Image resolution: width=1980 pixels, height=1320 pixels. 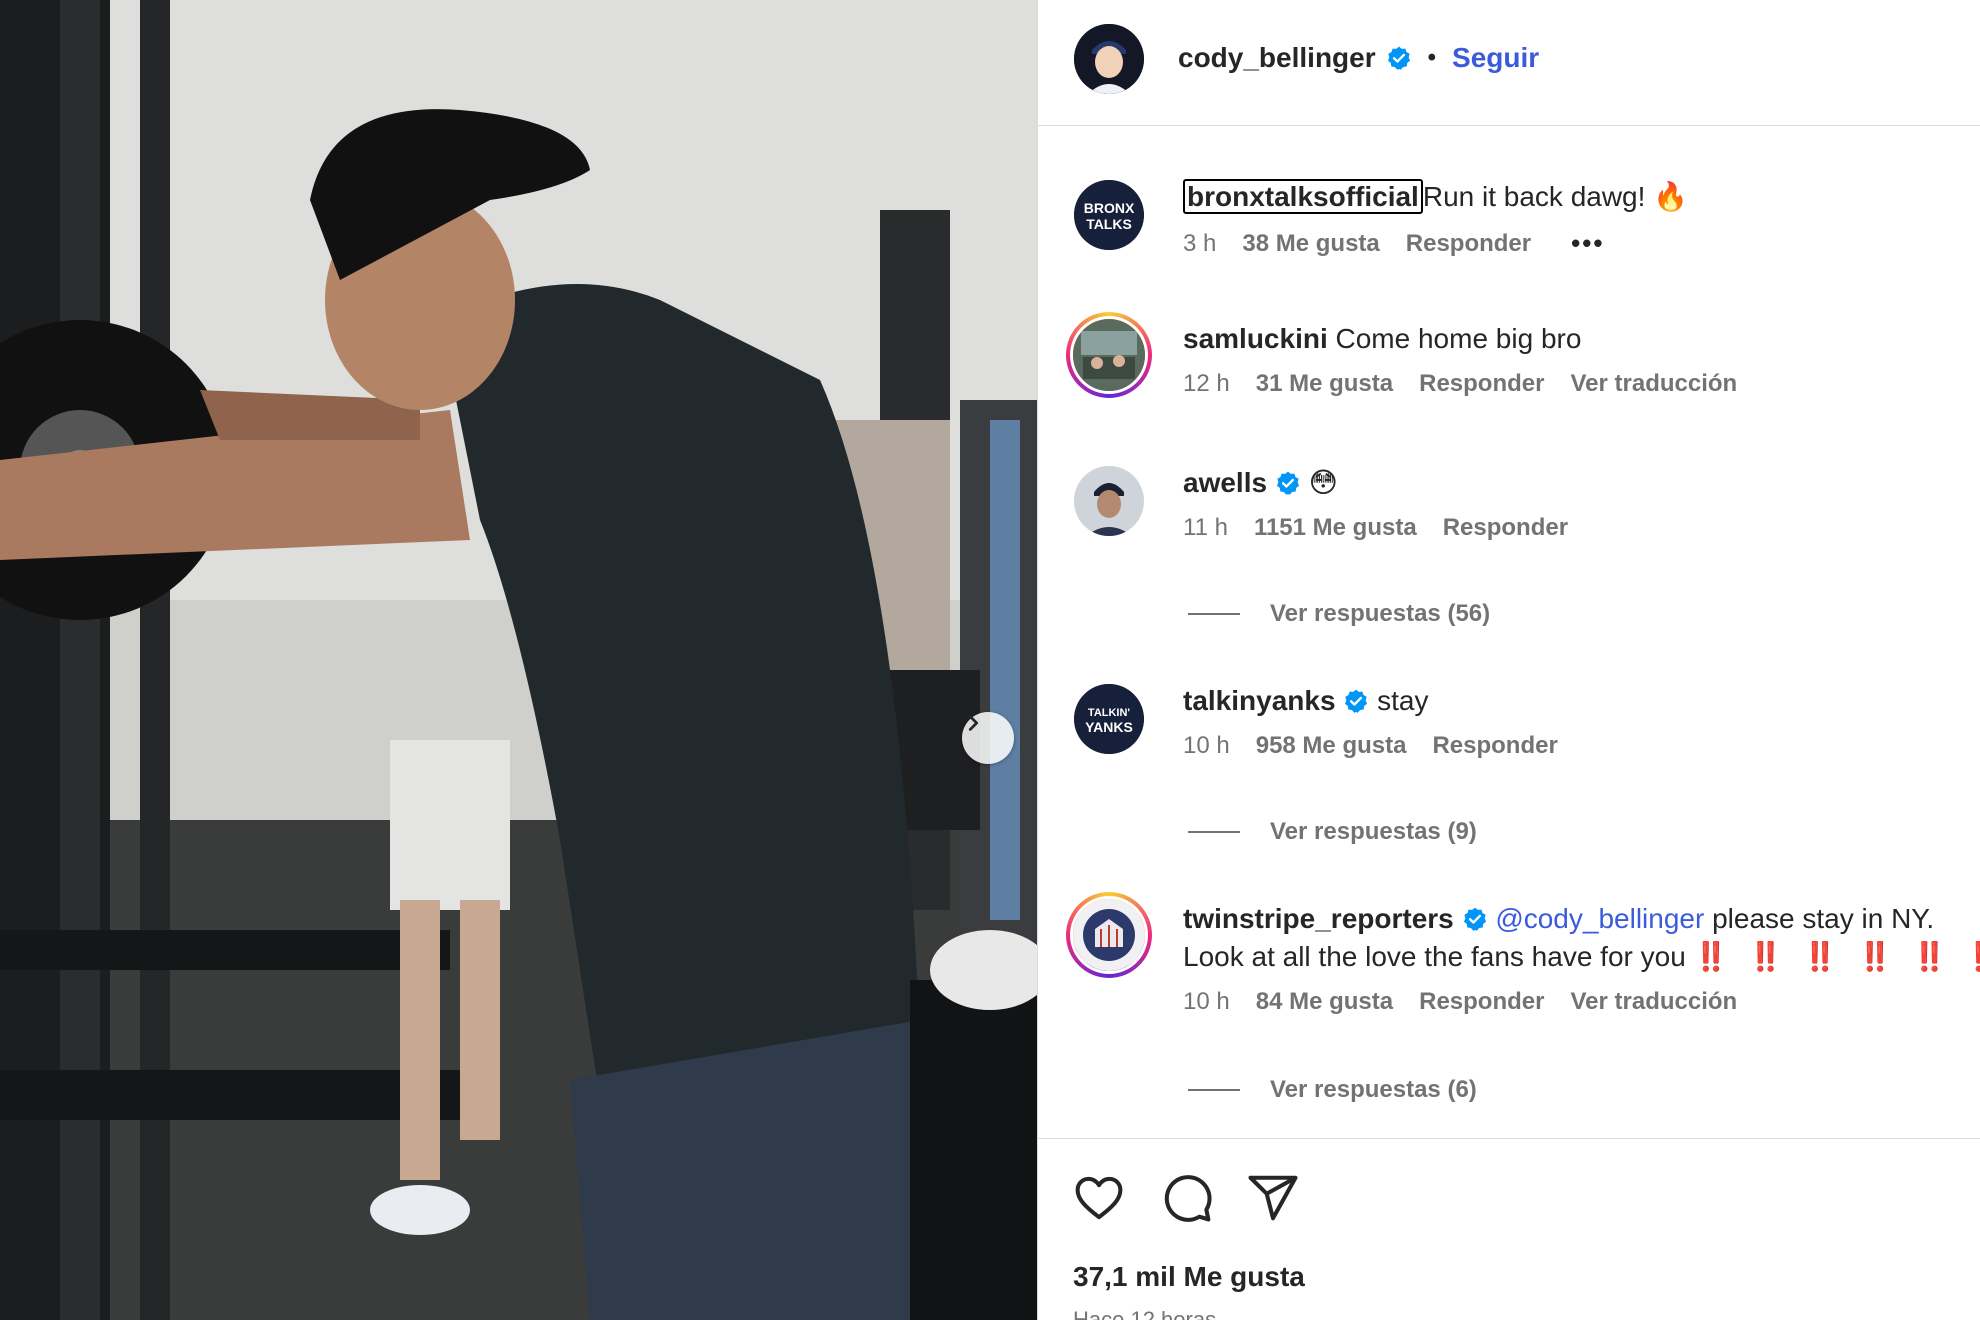 What do you see at coordinates (1599, 918) in the screenshot?
I see `mention-link: @cody_bellinger` at bounding box center [1599, 918].